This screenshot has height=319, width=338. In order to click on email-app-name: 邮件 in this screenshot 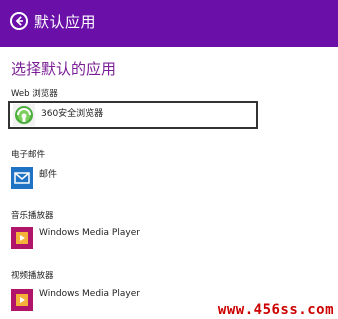, I will do `click(48, 175)`.